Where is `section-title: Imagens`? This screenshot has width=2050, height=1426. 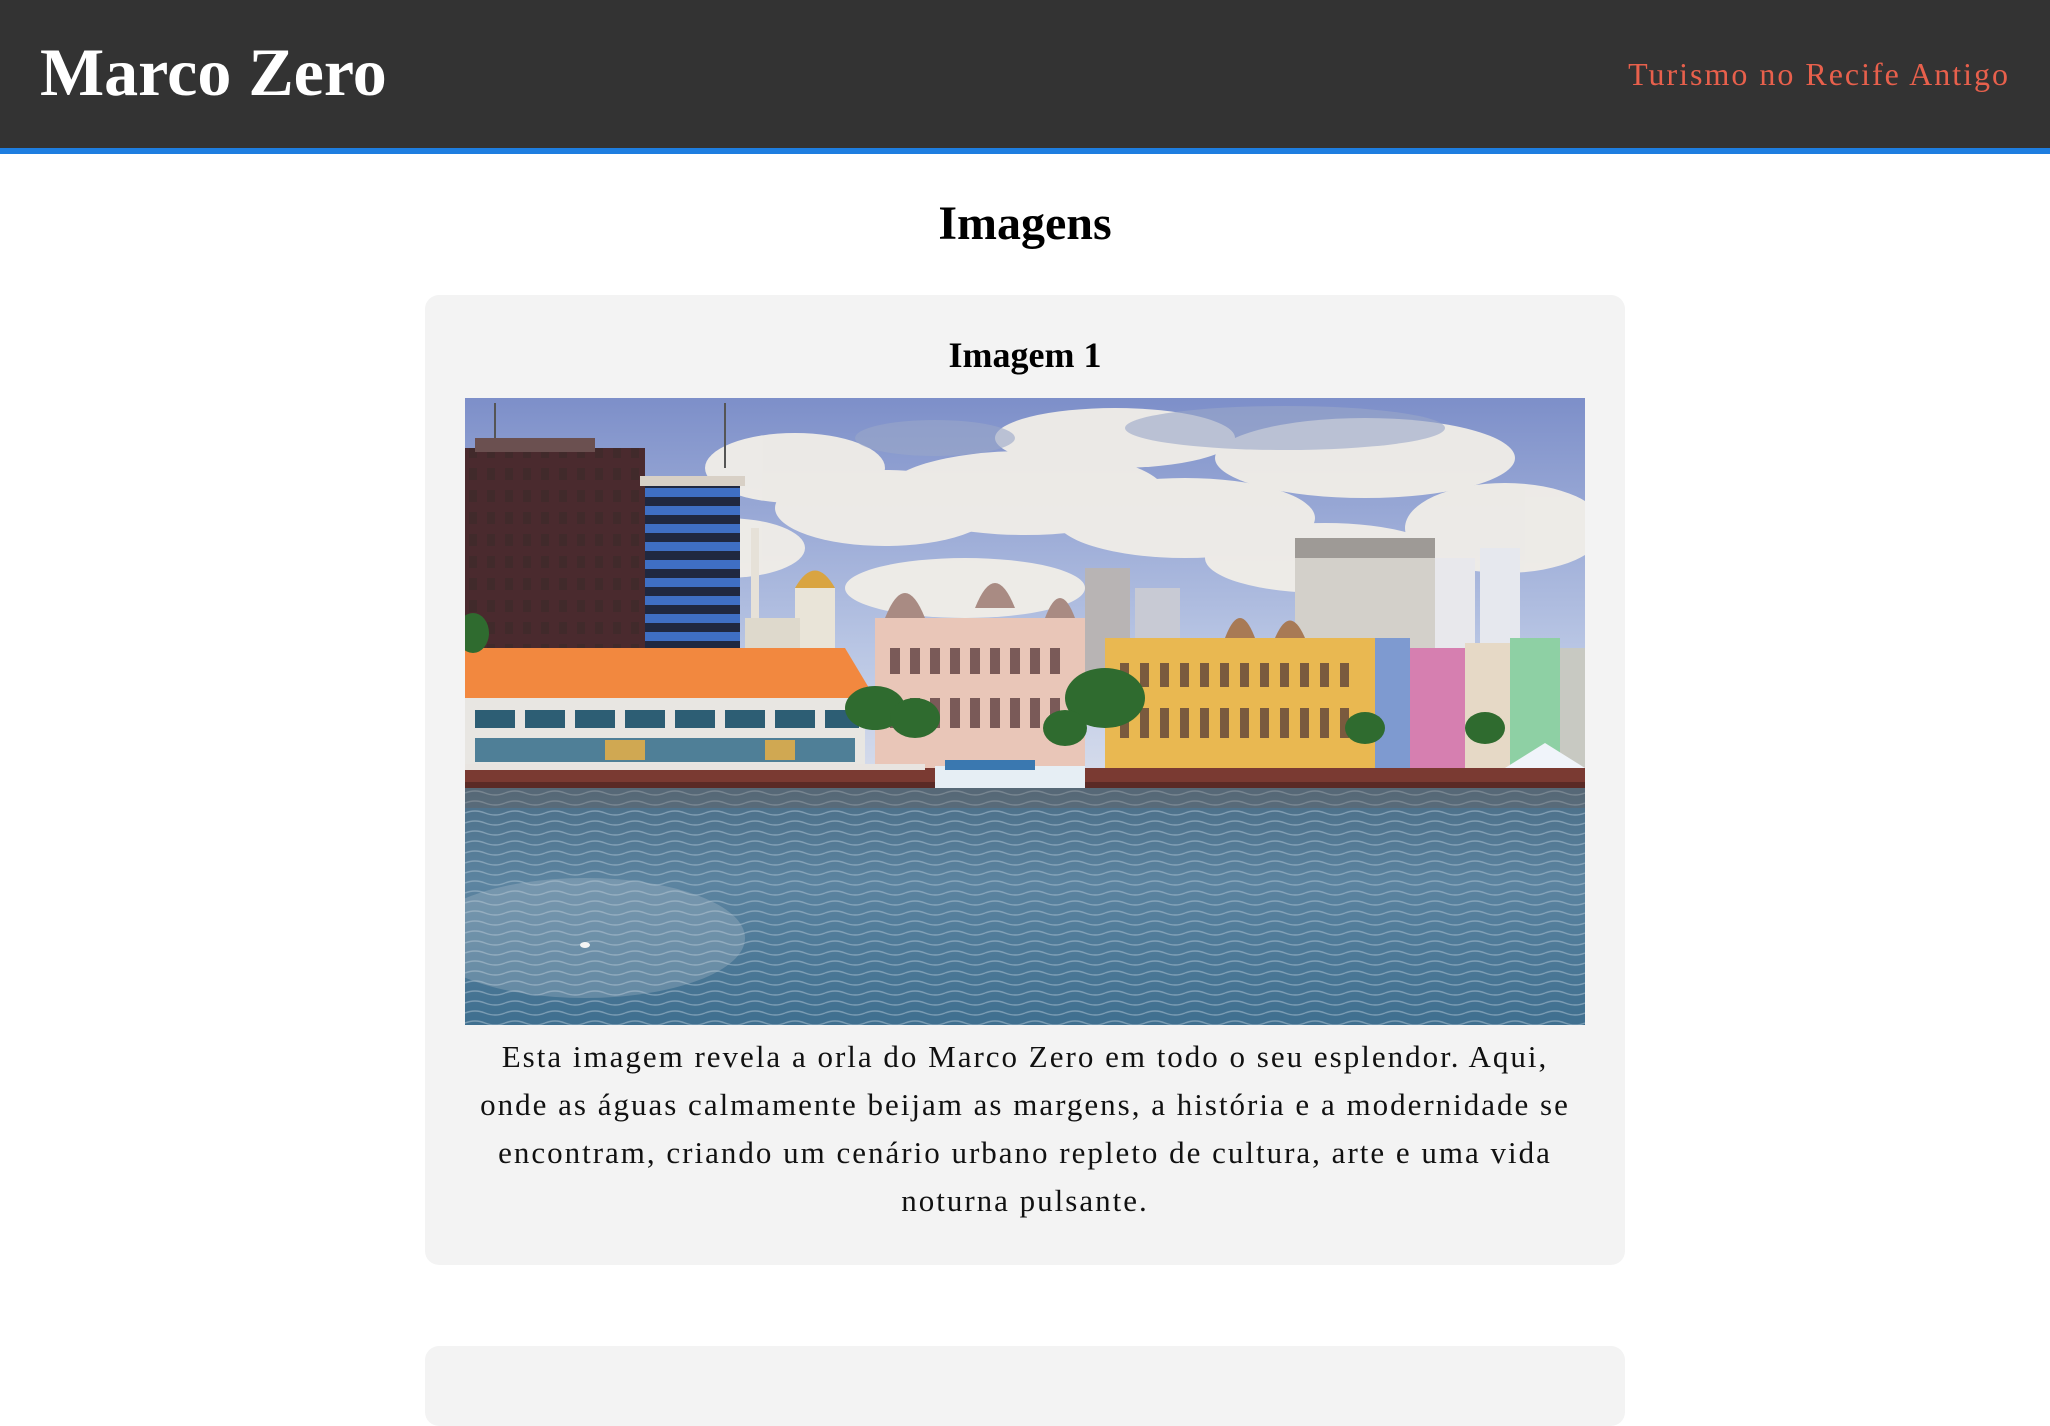 section-title: Imagens is located at coordinates (1025, 223).